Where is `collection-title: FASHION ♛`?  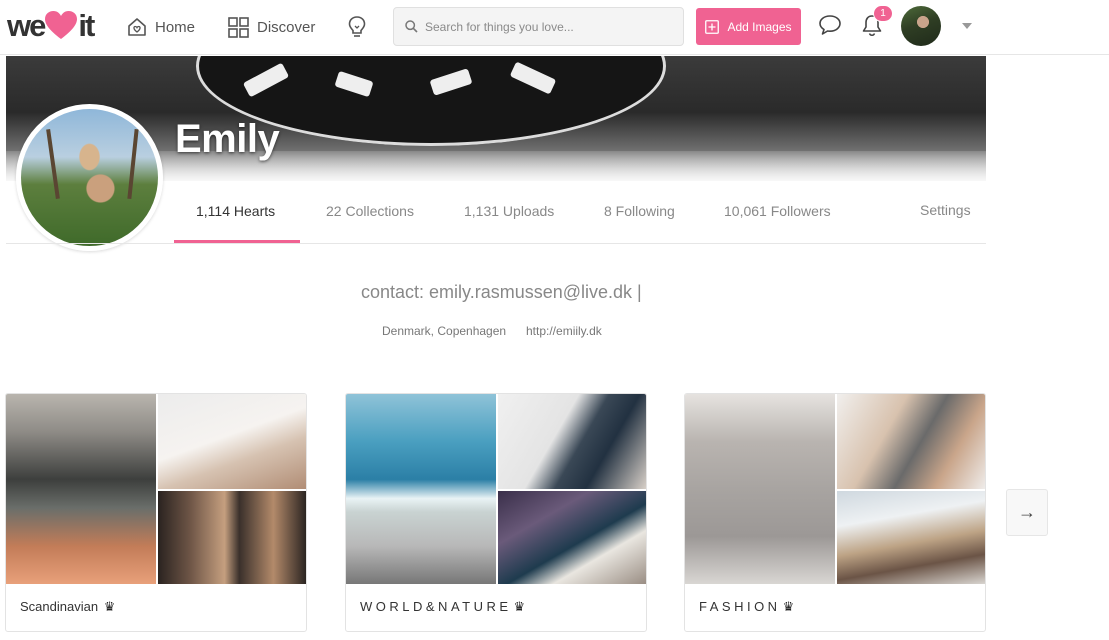 collection-title: FASHION ♛ is located at coordinates (746, 607).